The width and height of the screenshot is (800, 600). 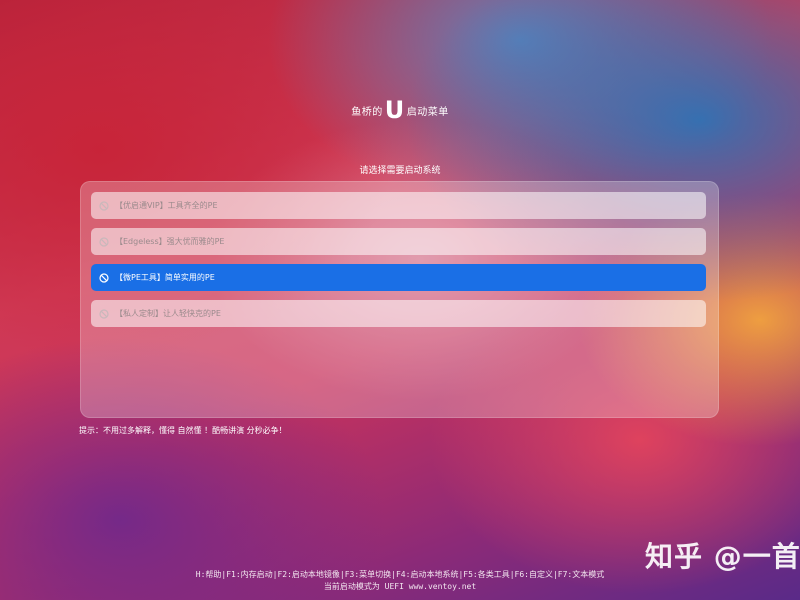 I want to click on boot-menu-title: 鱼桥的U 启动菜单, so click(x=400, y=110).